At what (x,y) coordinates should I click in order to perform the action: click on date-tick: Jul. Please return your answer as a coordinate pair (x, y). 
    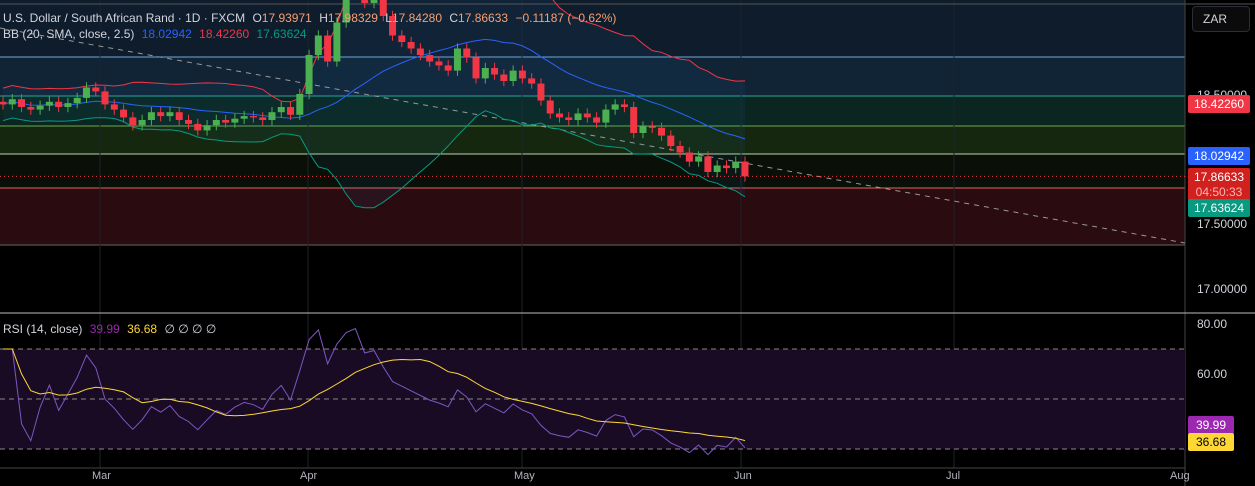
    Looking at the image, I should click on (953, 476).